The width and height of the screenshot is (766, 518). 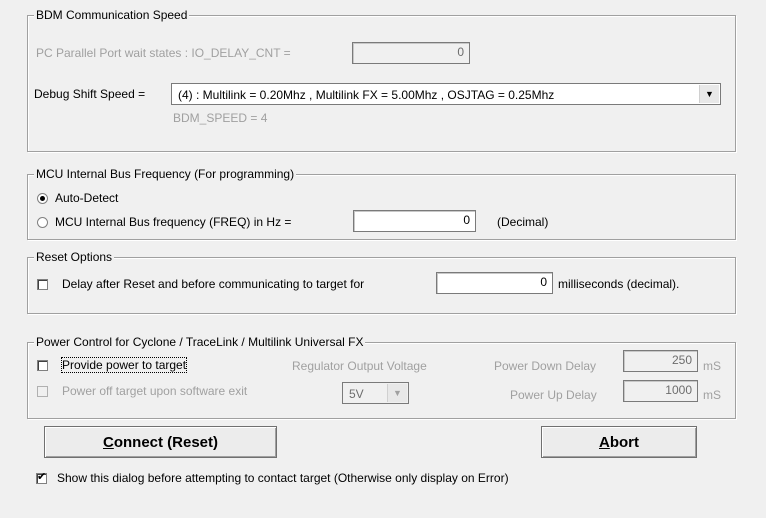 What do you see at coordinates (660, 361) in the screenshot?
I see `power-down-delay-field: 250` at bounding box center [660, 361].